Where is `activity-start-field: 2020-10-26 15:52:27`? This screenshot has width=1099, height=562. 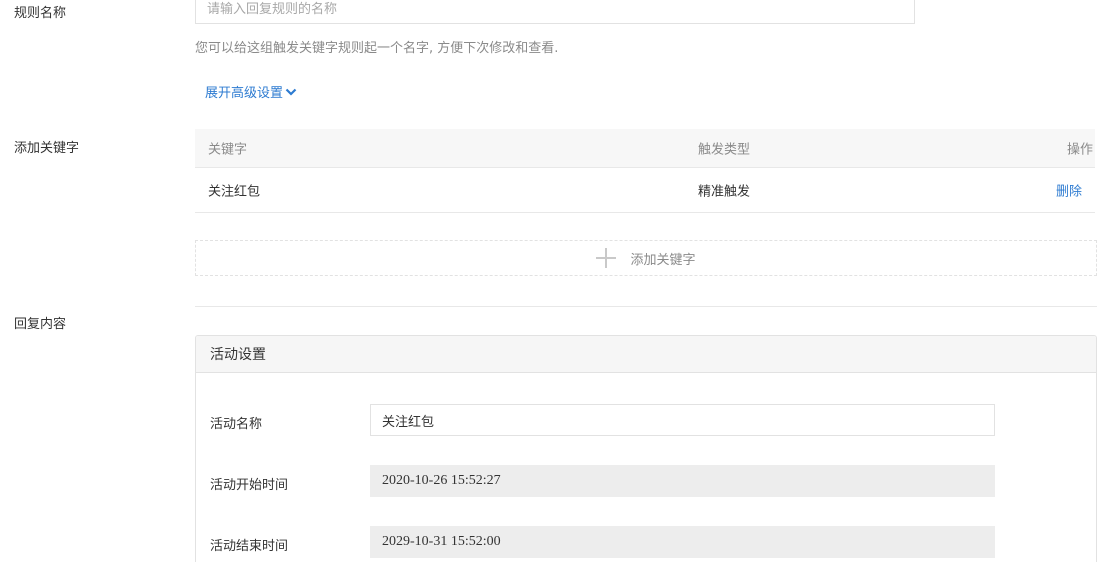 activity-start-field: 2020-10-26 15:52:27 is located at coordinates (682, 481).